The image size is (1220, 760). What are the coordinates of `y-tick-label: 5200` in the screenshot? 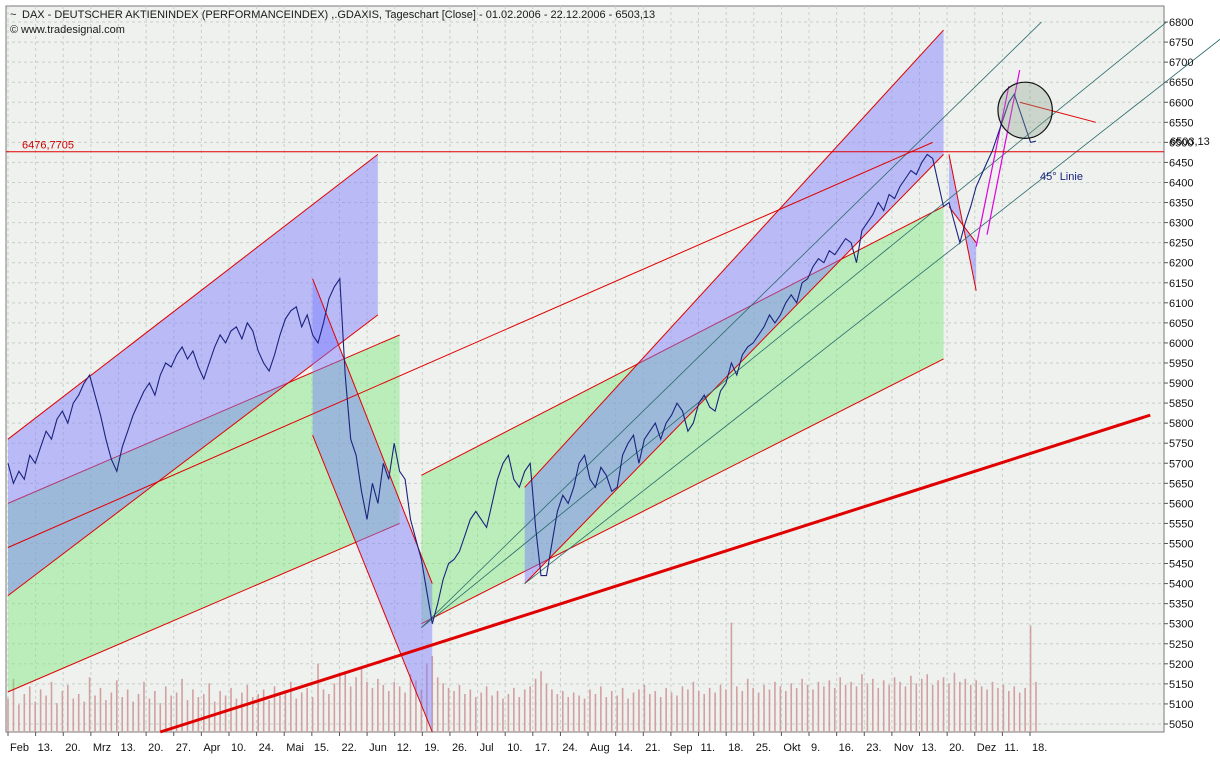 It's located at (1181, 665).